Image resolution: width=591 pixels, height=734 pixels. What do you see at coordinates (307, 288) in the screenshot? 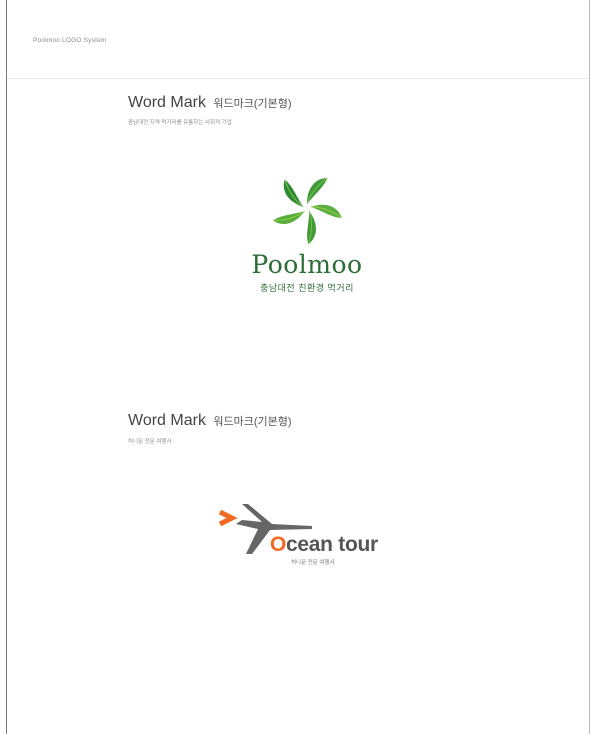
I see `poolmoo-tagline: 충남대전 친환경 먹거리` at bounding box center [307, 288].